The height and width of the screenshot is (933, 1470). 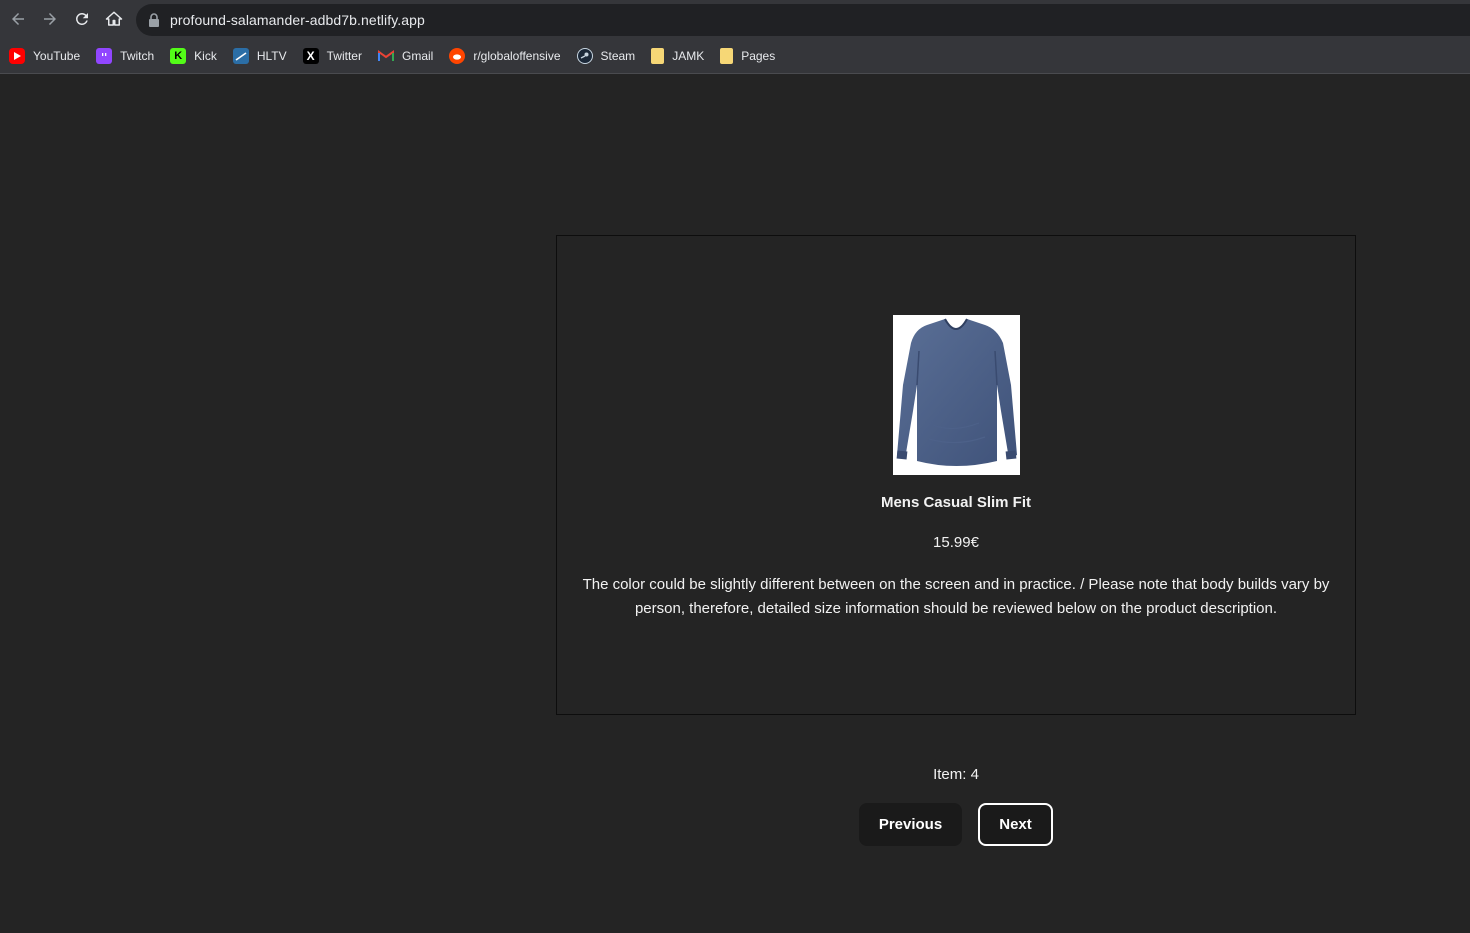 I want to click on arrow-left-icon, so click(x=18, y=19).